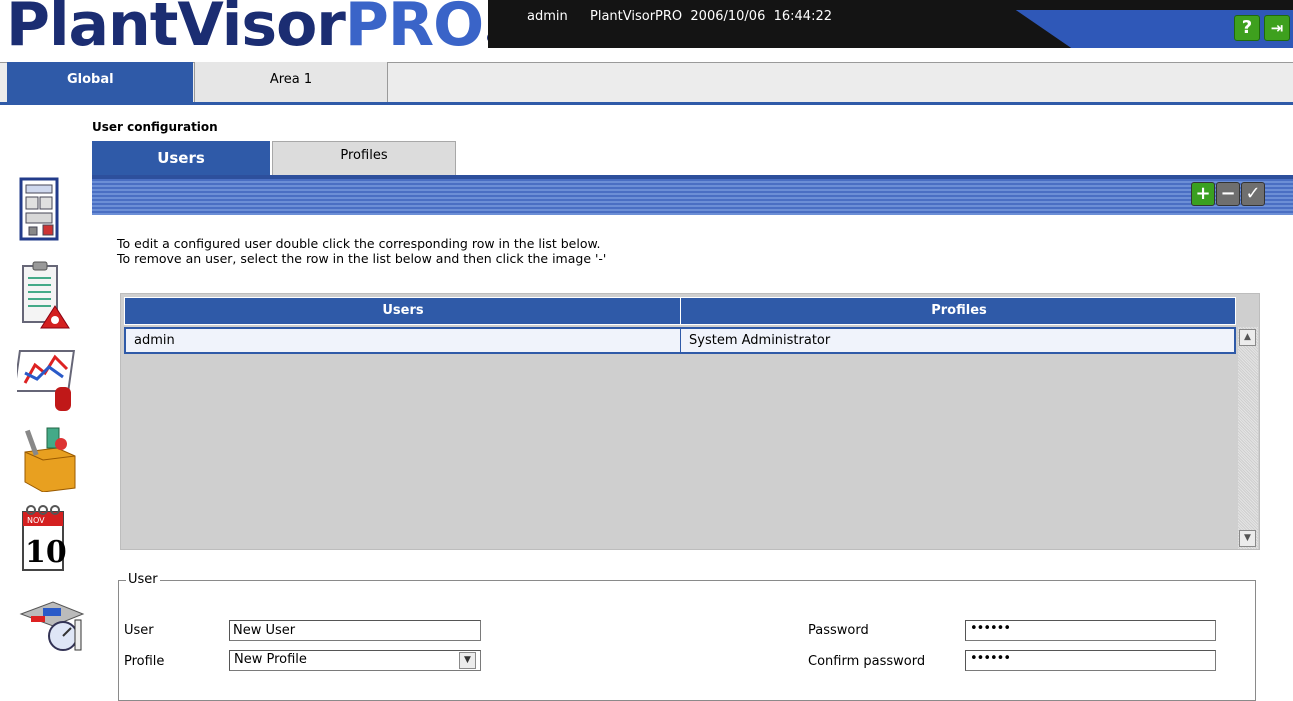 The image size is (1293, 701). Describe the element at coordinates (154, 340) in the screenshot. I see `cell-user: admin` at that location.